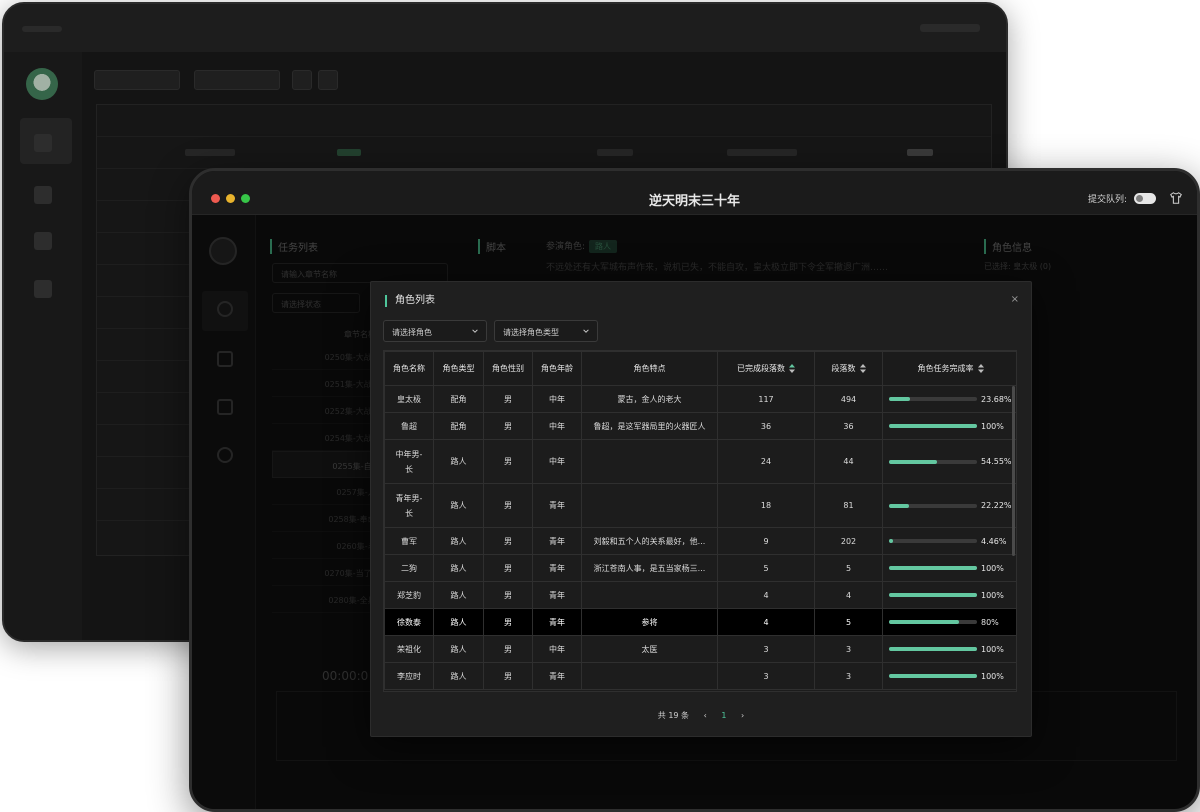 The height and width of the screenshot is (812, 1200). What do you see at coordinates (945, 368) in the screenshot?
I see `col-completion-rate-label: 角色任务完成率` at bounding box center [945, 368].